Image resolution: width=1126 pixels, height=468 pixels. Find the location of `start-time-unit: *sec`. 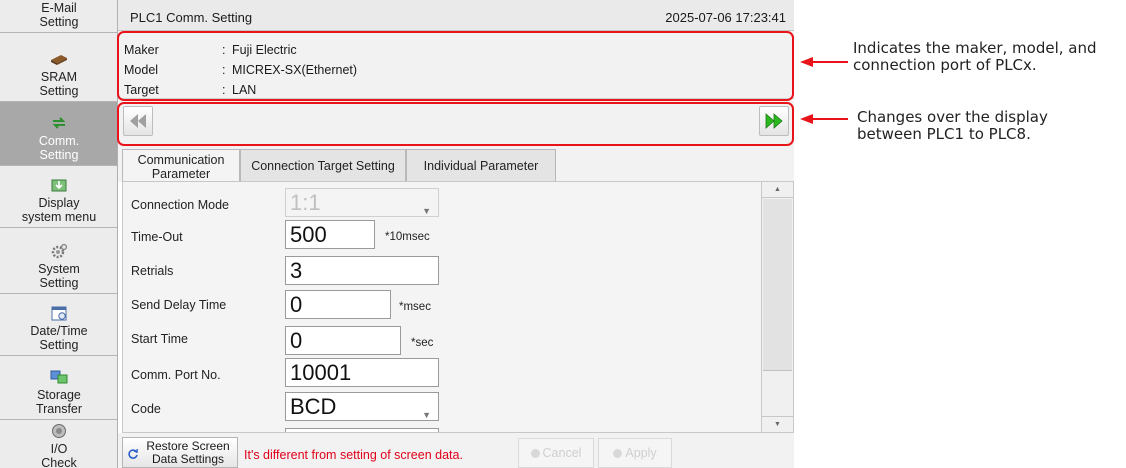

start-time-unit: *sec is located at coordinates (422, 343).